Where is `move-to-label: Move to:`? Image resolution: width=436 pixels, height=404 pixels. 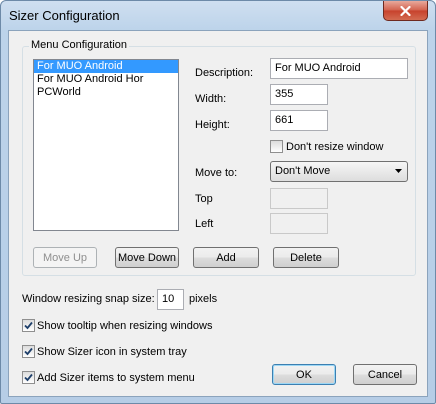
move-to-label: Move to: is located at coordinates (216, 173).